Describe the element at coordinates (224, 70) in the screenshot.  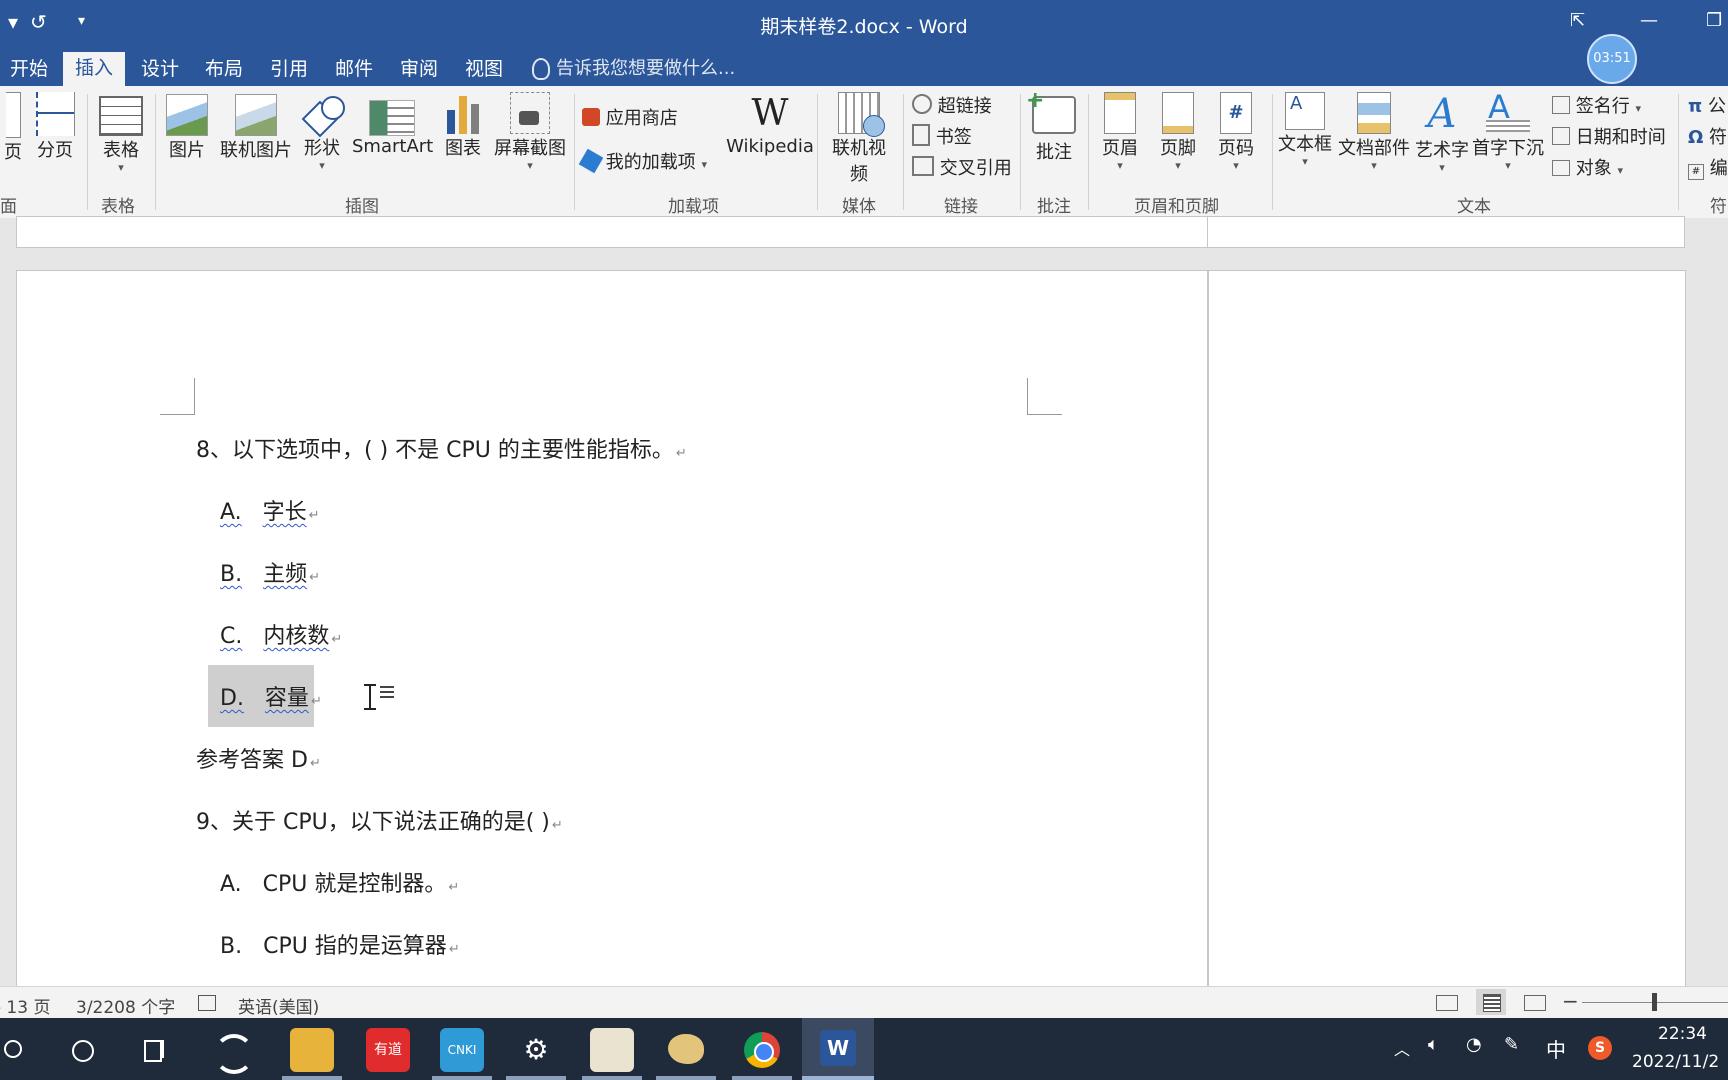
I see `tab-layout: 布局` at that location.